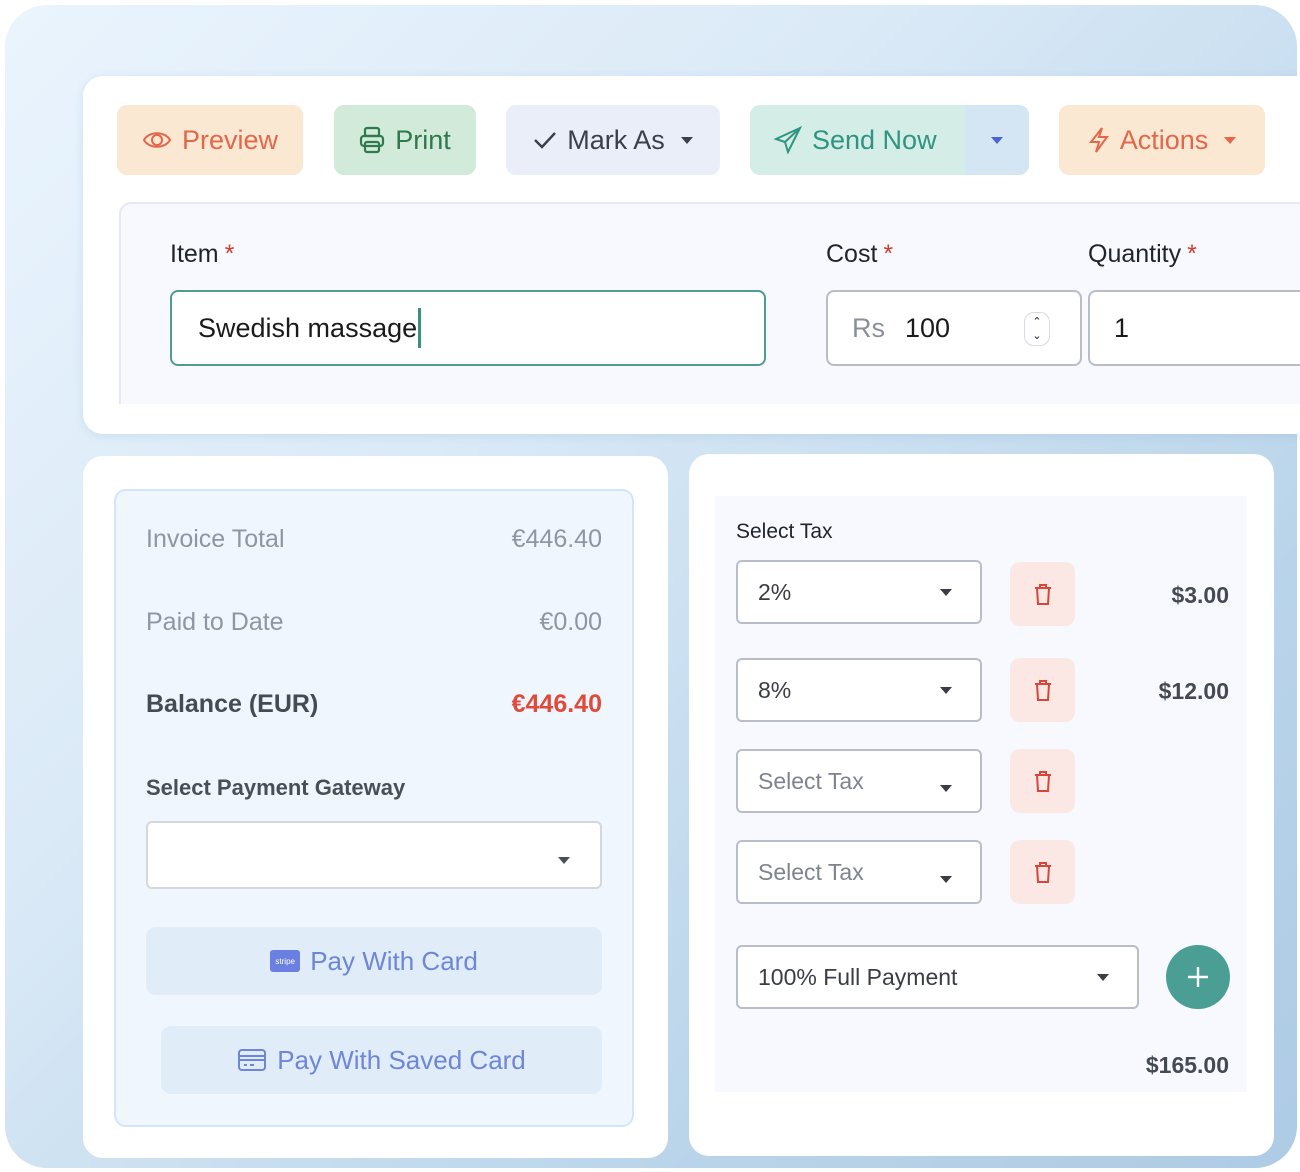  I want to click on lightning-icon, so click(1098, 140).